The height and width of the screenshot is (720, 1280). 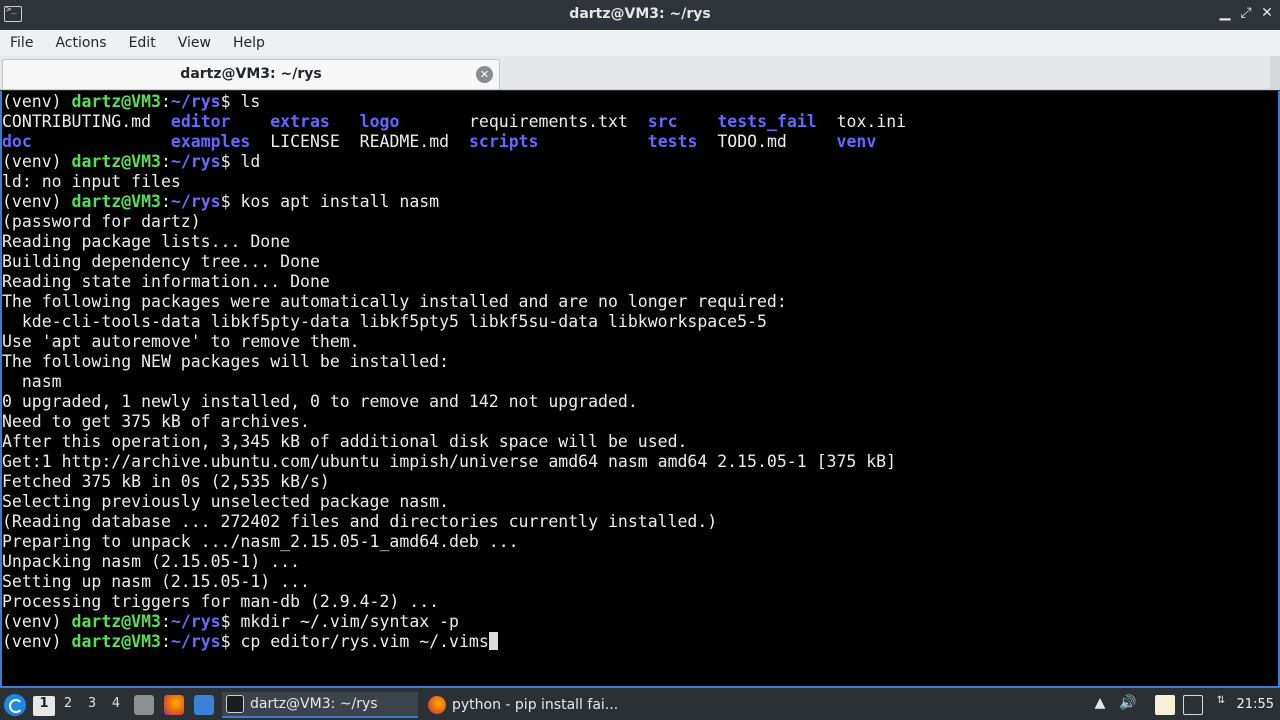 What do you see at coordinates (662, 121) in the screenshot?
I see `ls-entry: src` at bounding box center [662, 121].